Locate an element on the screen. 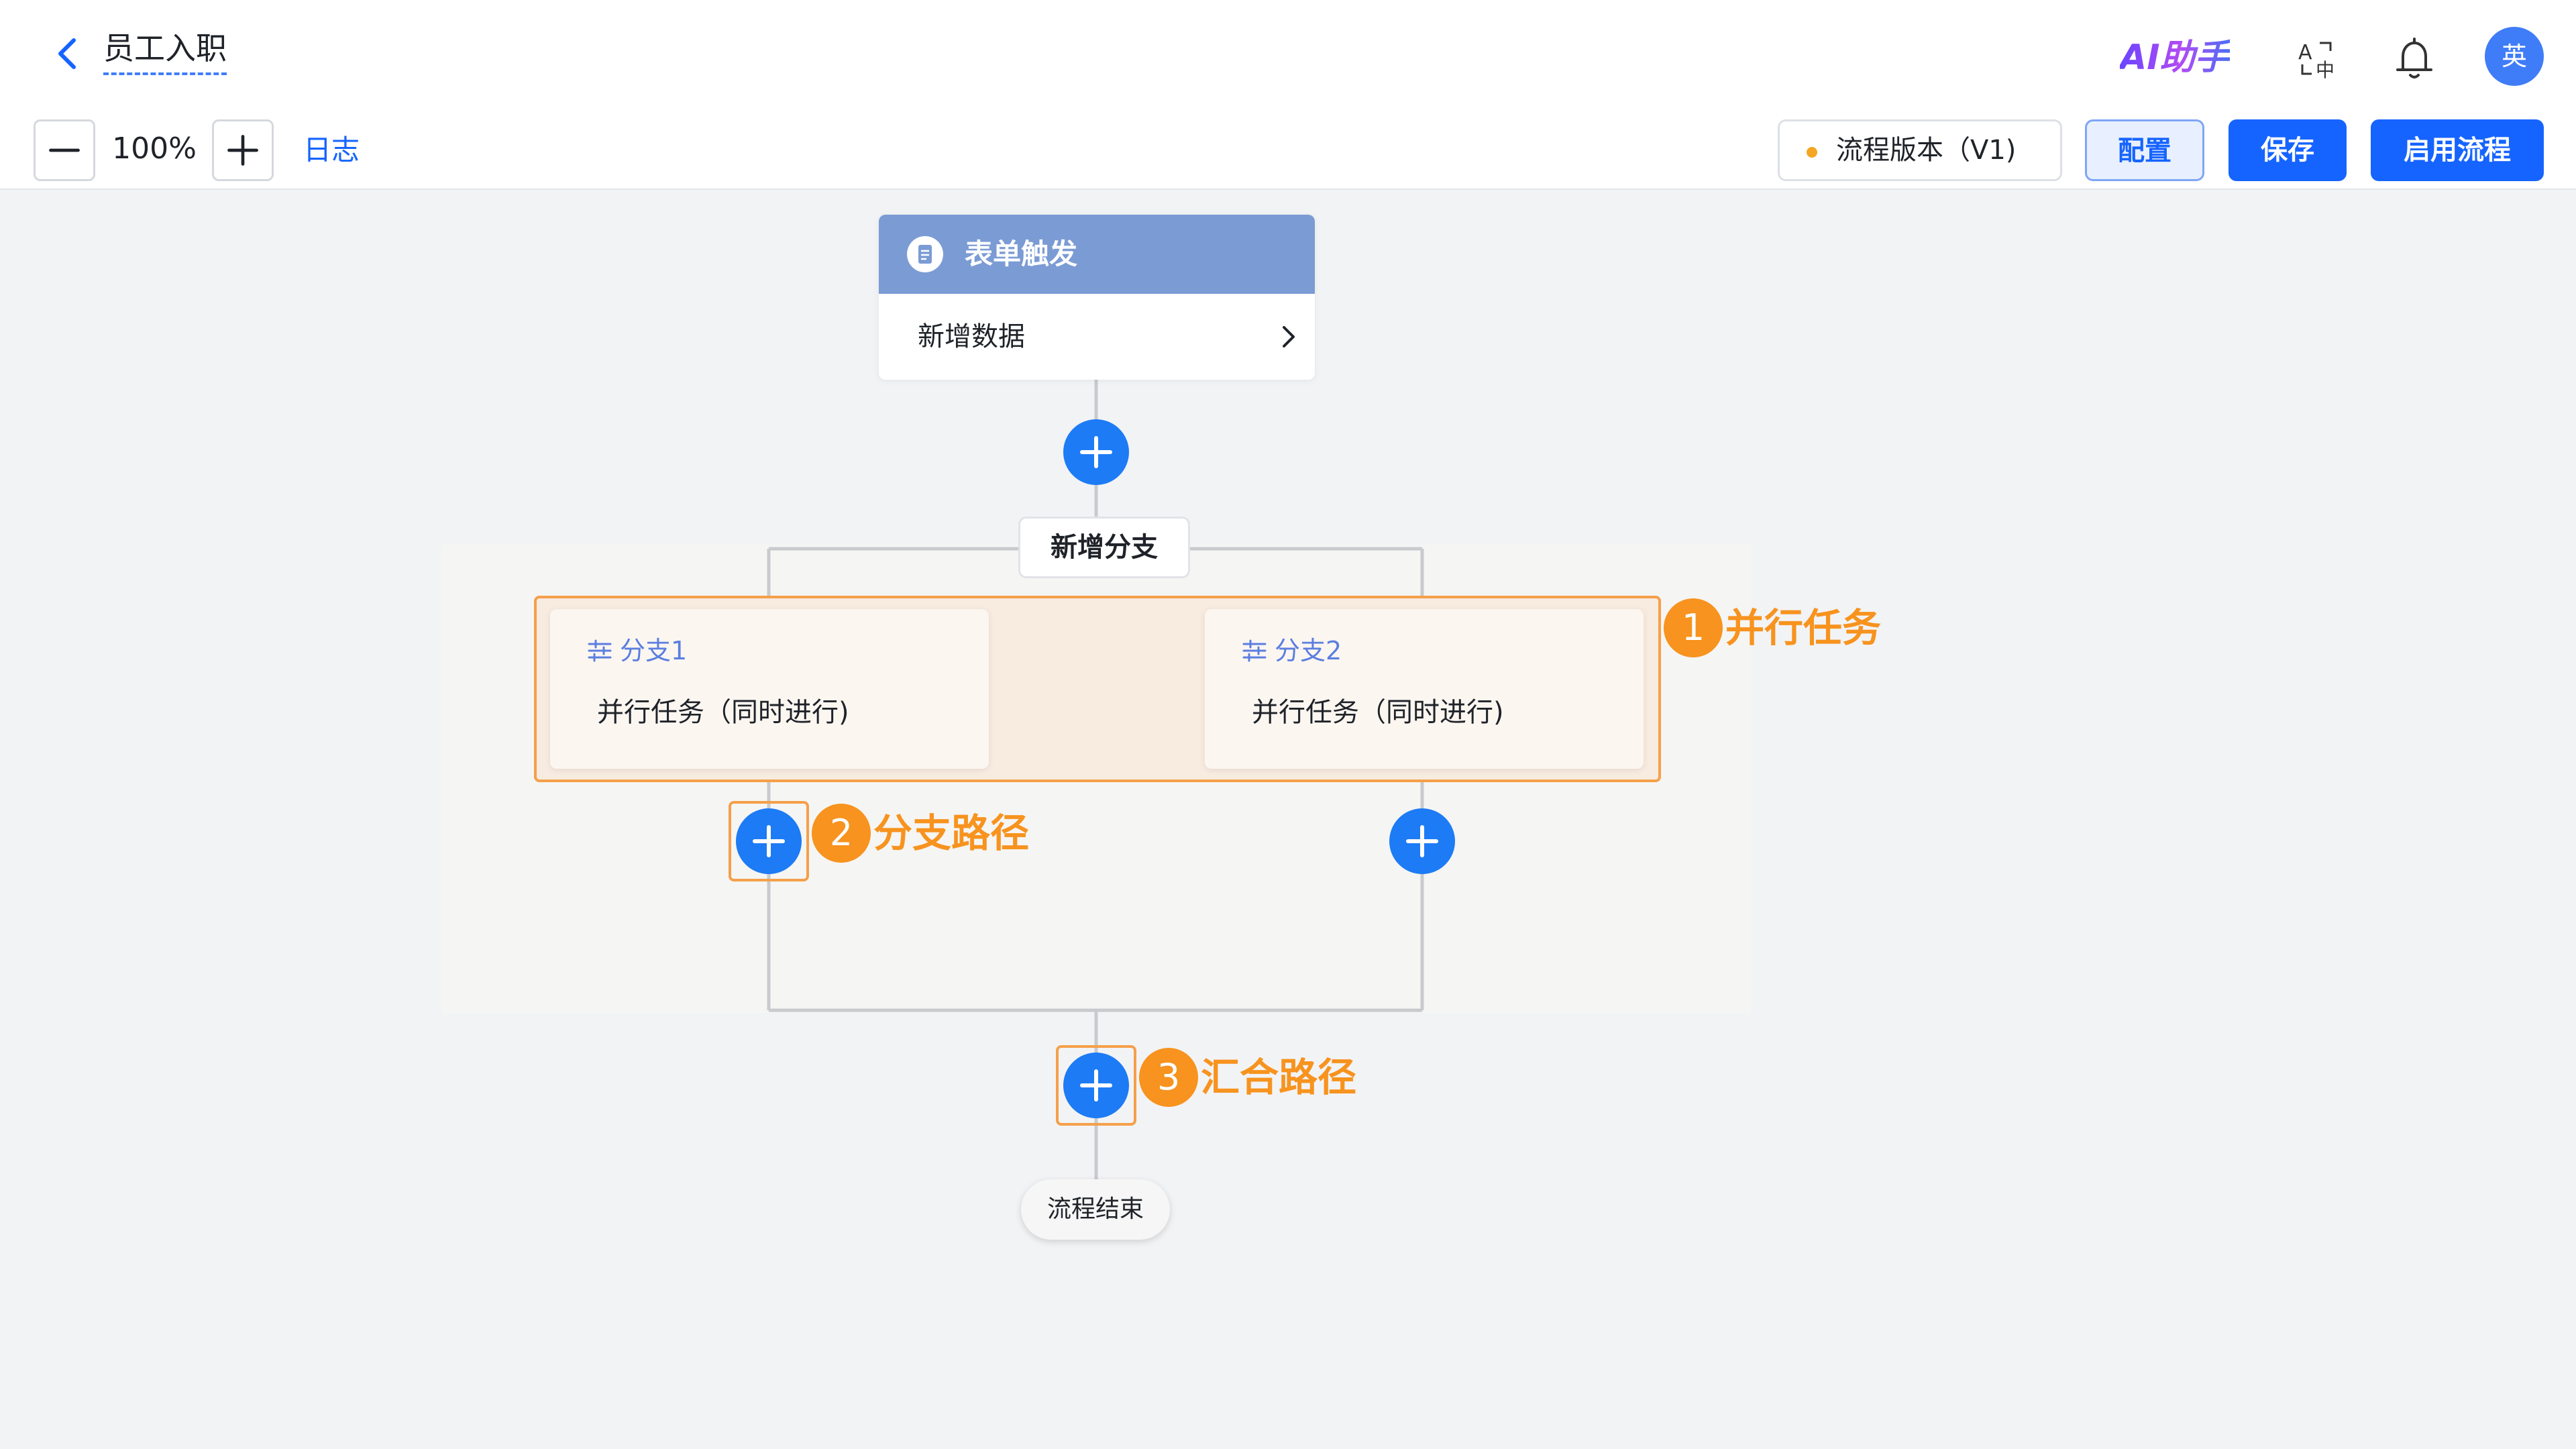 The image size is (2576, 1449). trigger-event-label: 新增数据 is located at coordinates (971, 336).